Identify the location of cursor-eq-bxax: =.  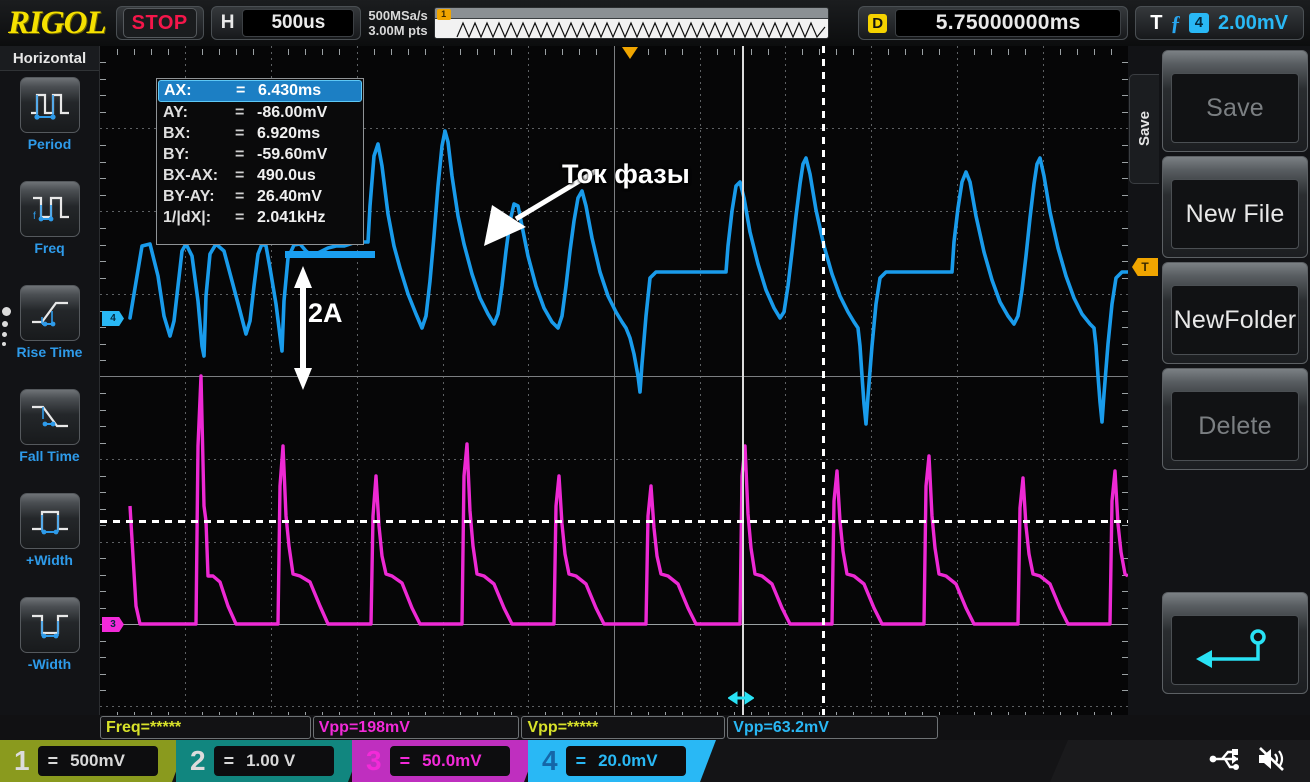
(240, 175).